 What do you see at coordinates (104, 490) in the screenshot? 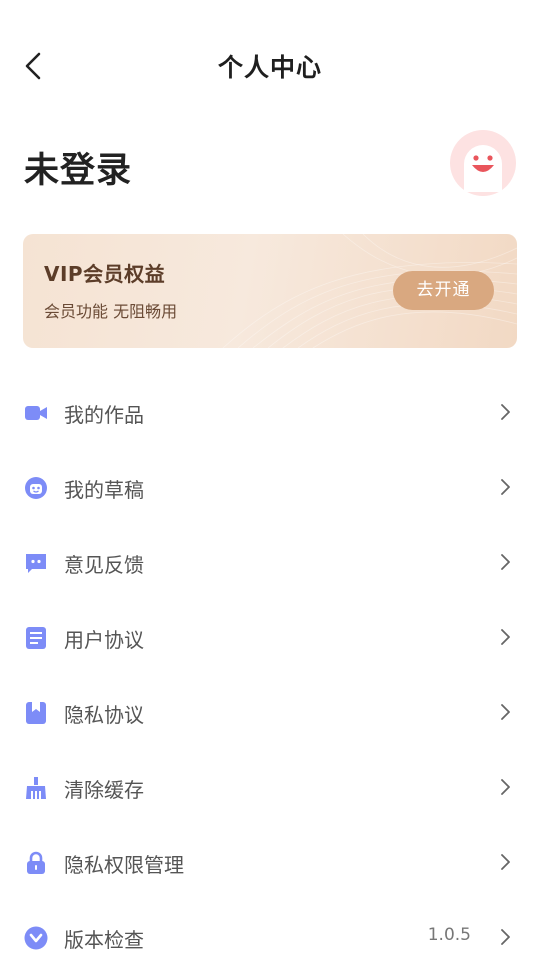
I see `menu-item-label: 我的草稿` at bounding box center [104, 490].